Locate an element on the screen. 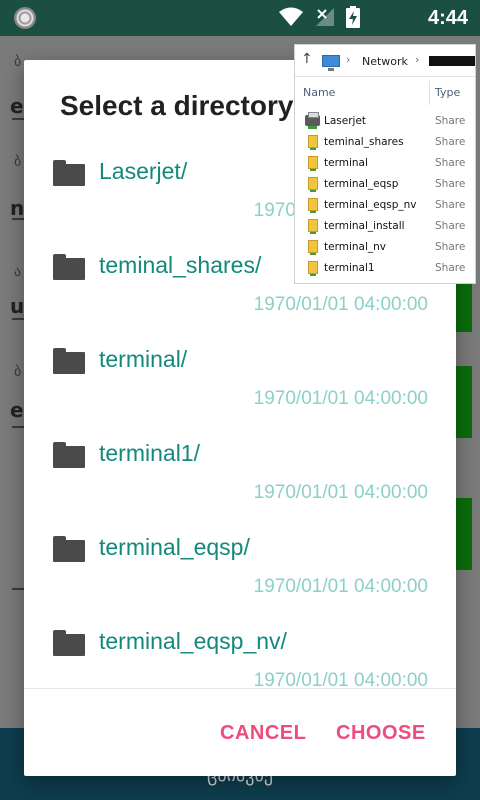 The width and height of the screenshot is (480, 800). directory-name: teminal_shares/ is located at coordinates (180, 265).